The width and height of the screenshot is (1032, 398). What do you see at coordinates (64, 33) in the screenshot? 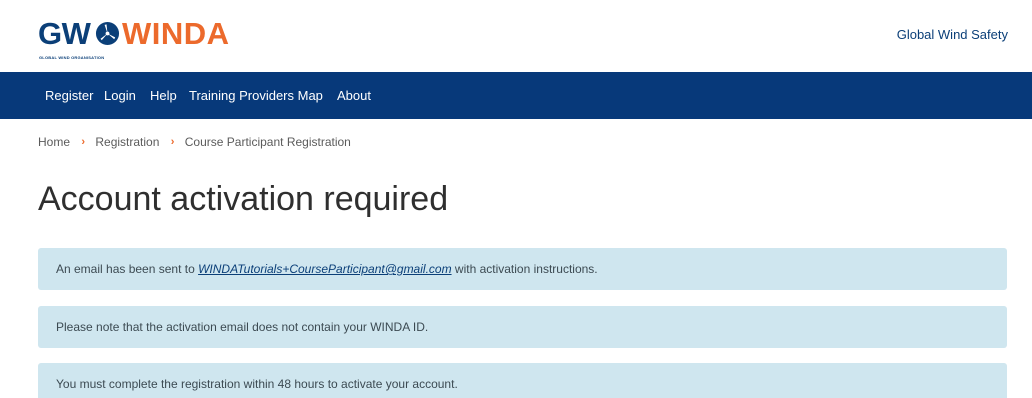
I see `logo-gw-text: GW` at bounding box center [64, 33].